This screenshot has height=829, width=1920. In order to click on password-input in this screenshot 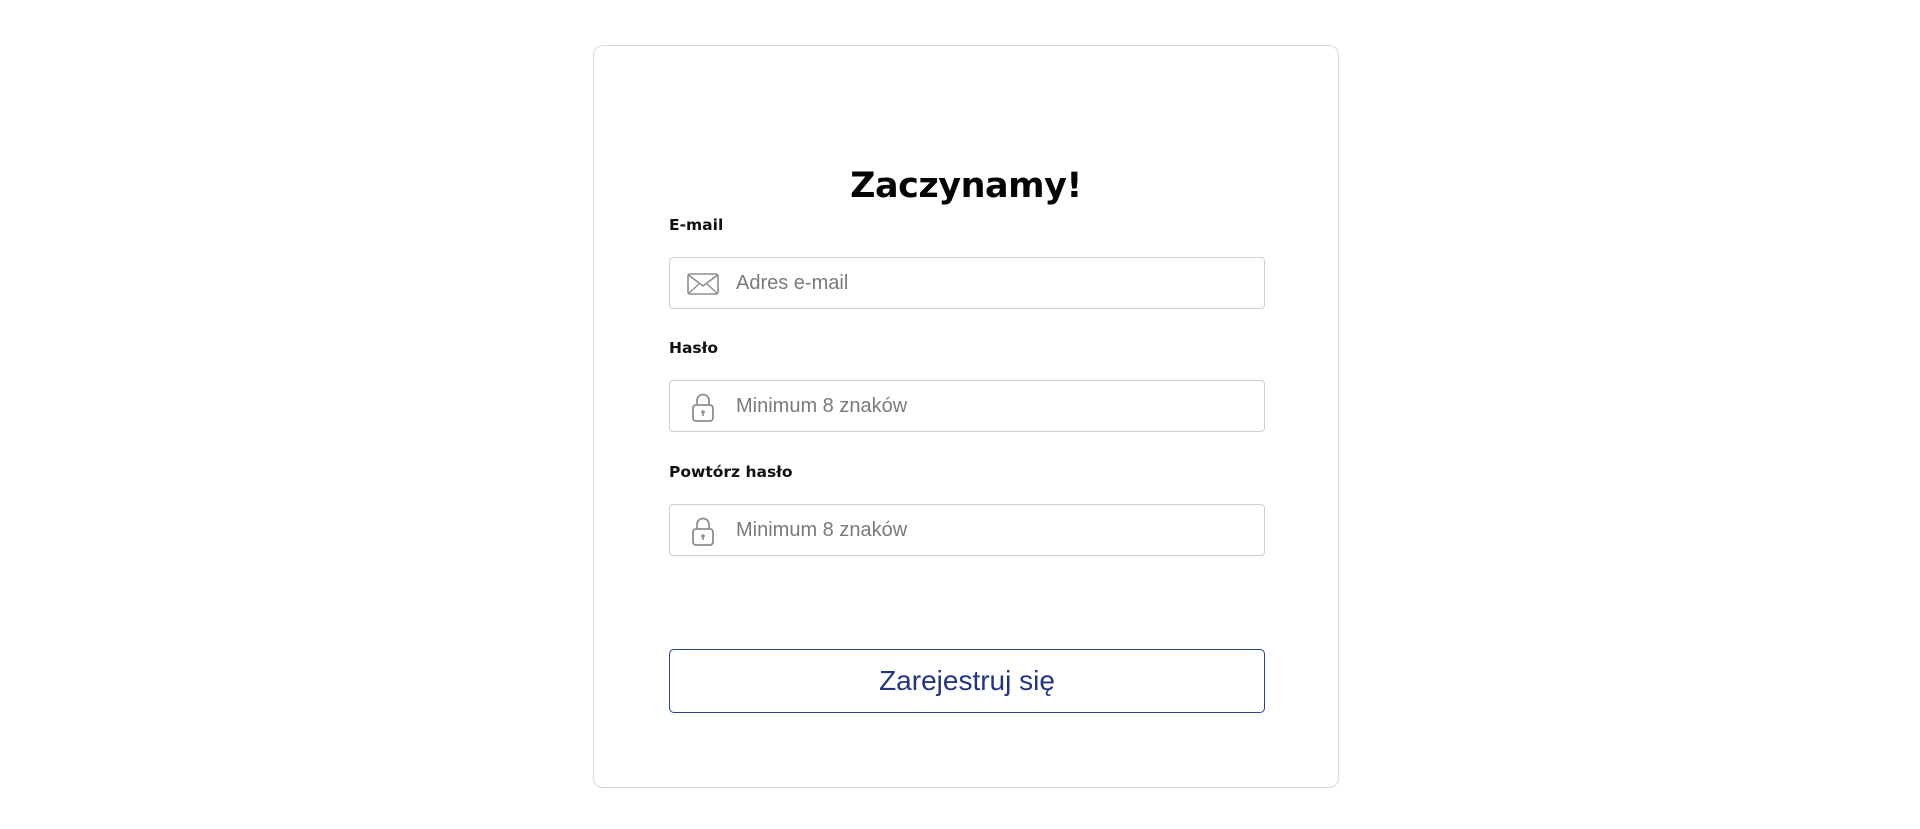, I will do `click(996, 406)`.